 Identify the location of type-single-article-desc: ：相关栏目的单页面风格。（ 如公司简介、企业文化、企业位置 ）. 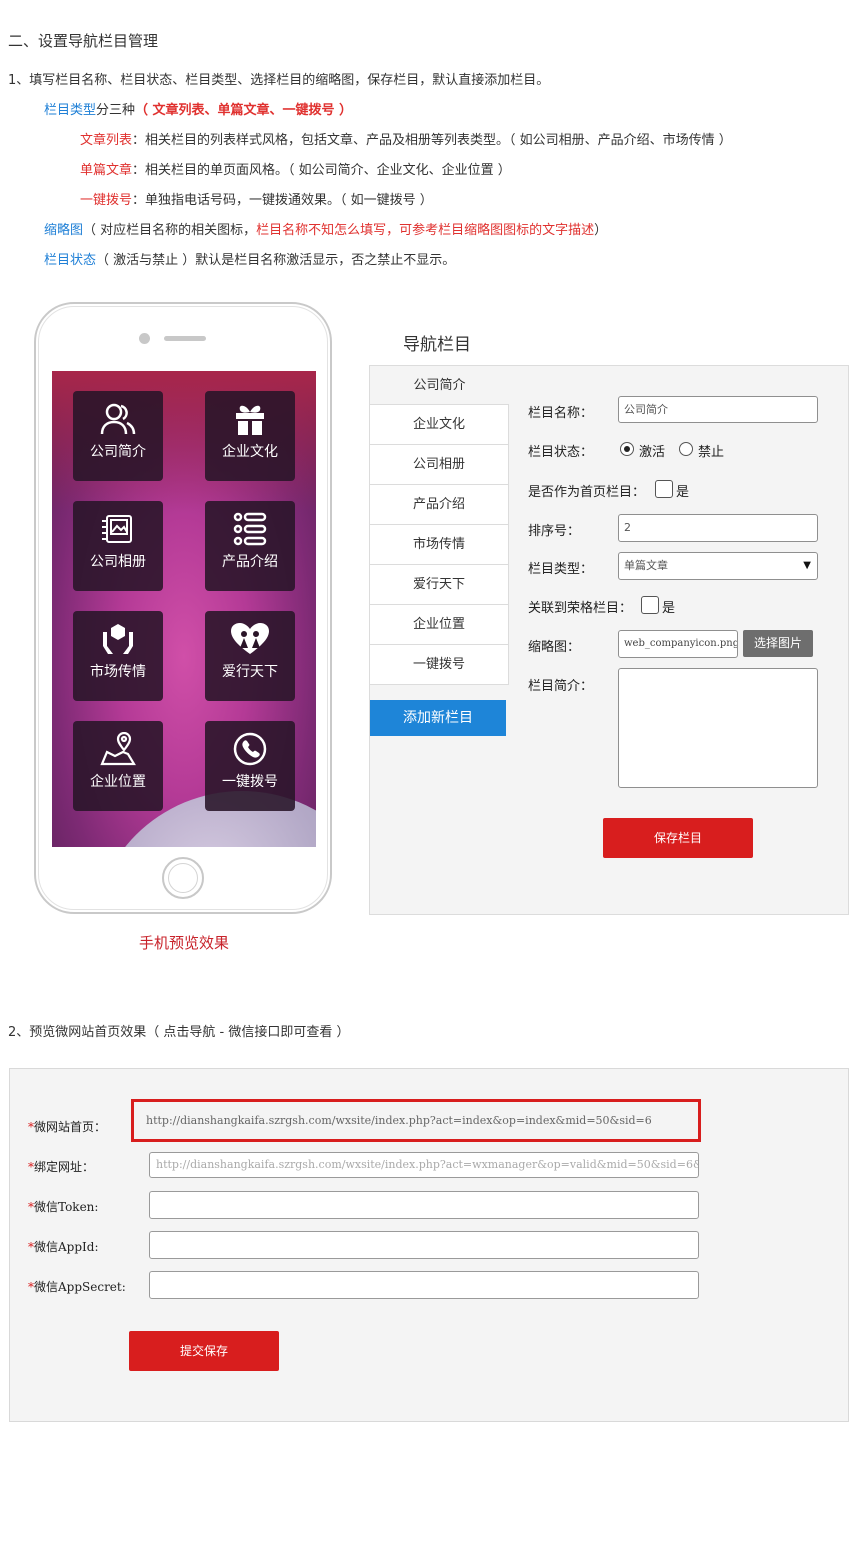
(321, 170).